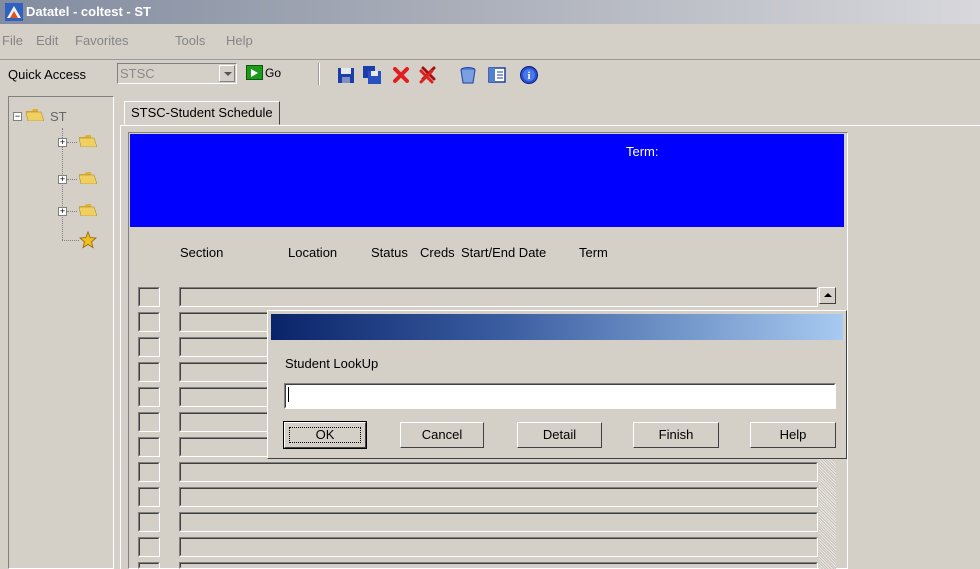 This screenshot has width=980, height=569. Describe the element at coordinates (490, 59) in the screenshot. I see `toolbar-divider` at that location.